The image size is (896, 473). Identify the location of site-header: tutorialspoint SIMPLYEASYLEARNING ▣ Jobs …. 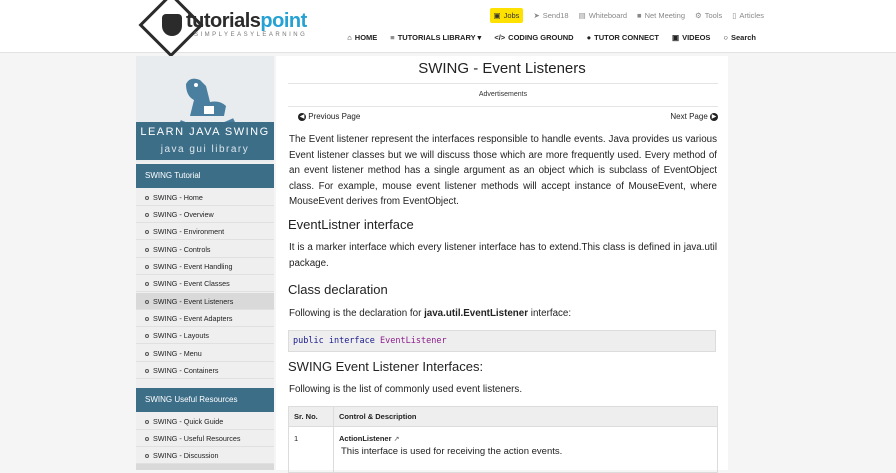
(448, 29).